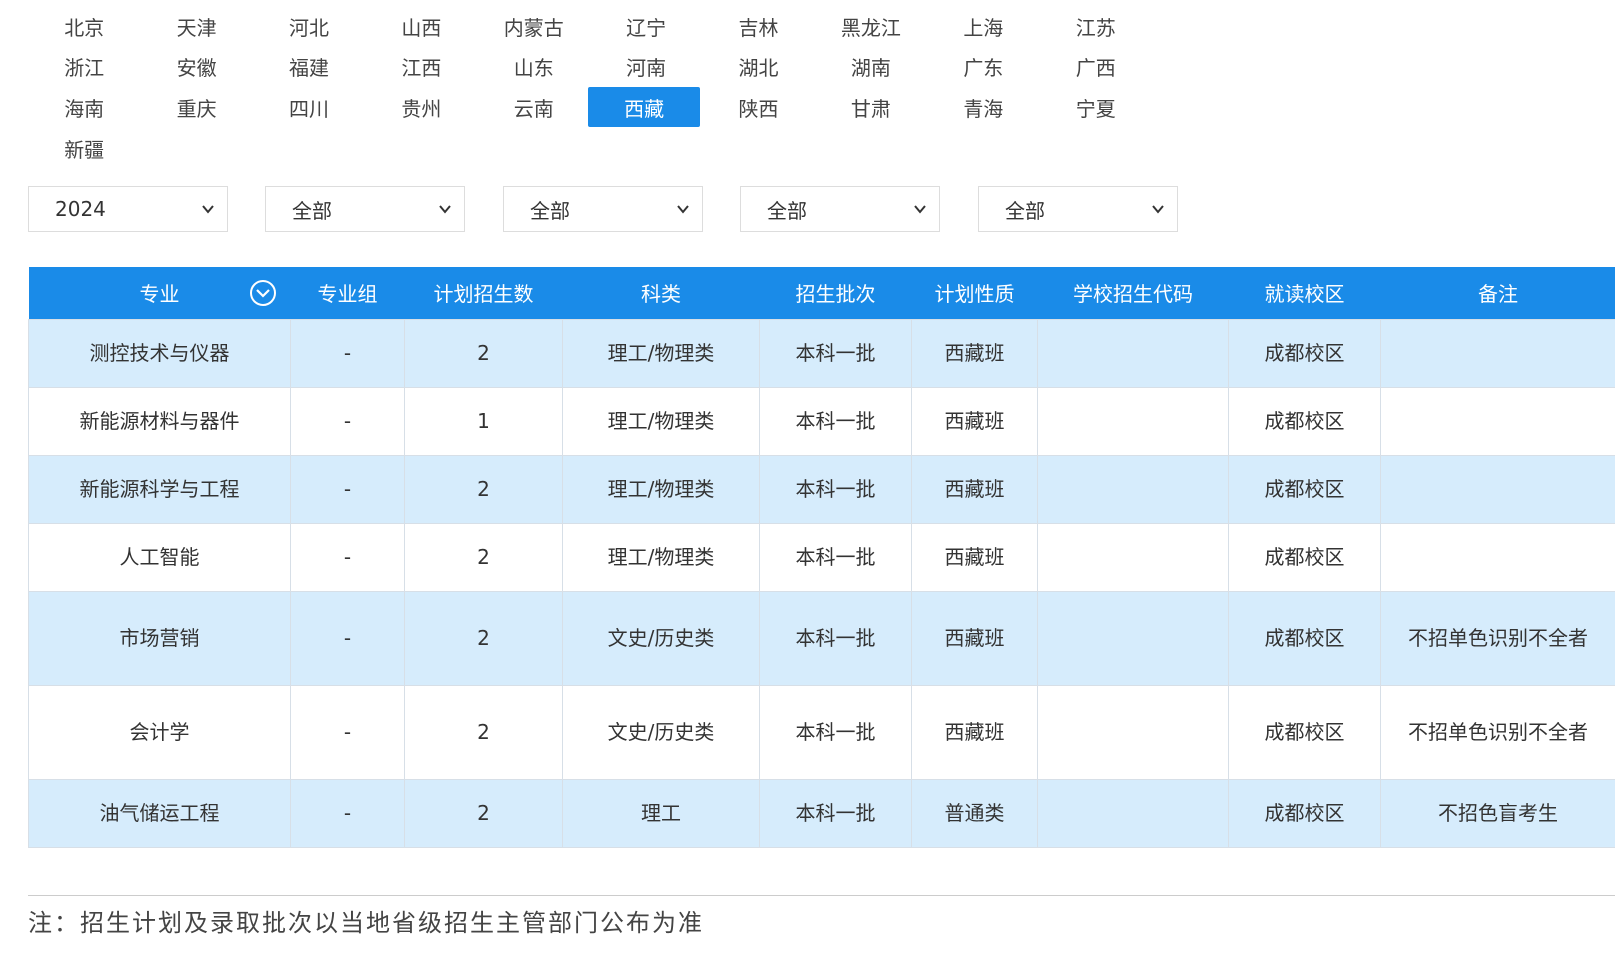 Image resolution: width=1615 pixels, height=976 pixels. Describe the element at coordinates (603, 209) in the screenshot. I see `filter-select-3: 全部` at that location.